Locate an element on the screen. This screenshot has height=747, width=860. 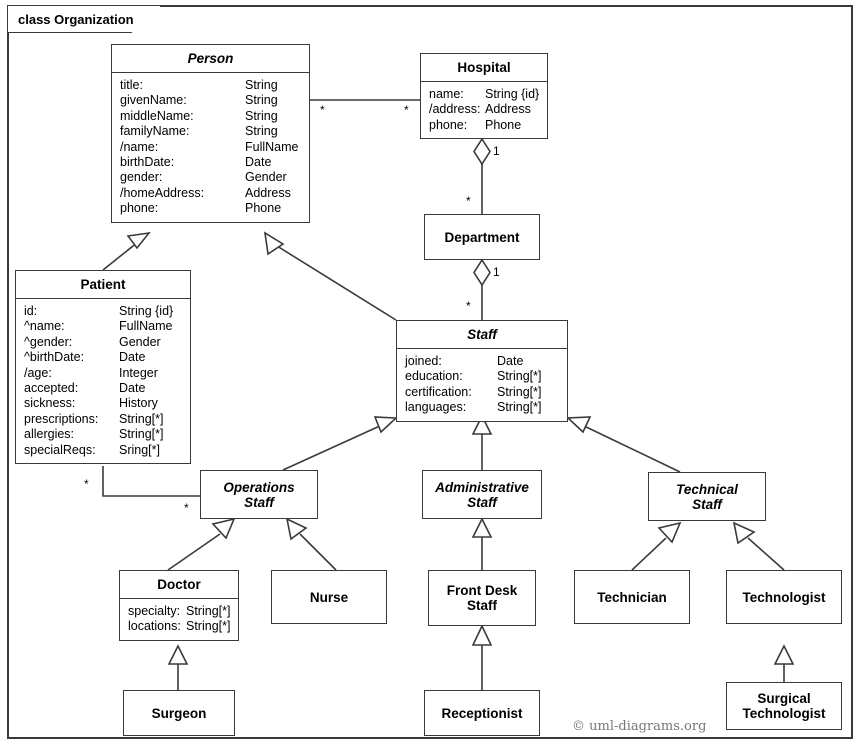
class-nurse: Nurse is located at coordinates (329, 597).